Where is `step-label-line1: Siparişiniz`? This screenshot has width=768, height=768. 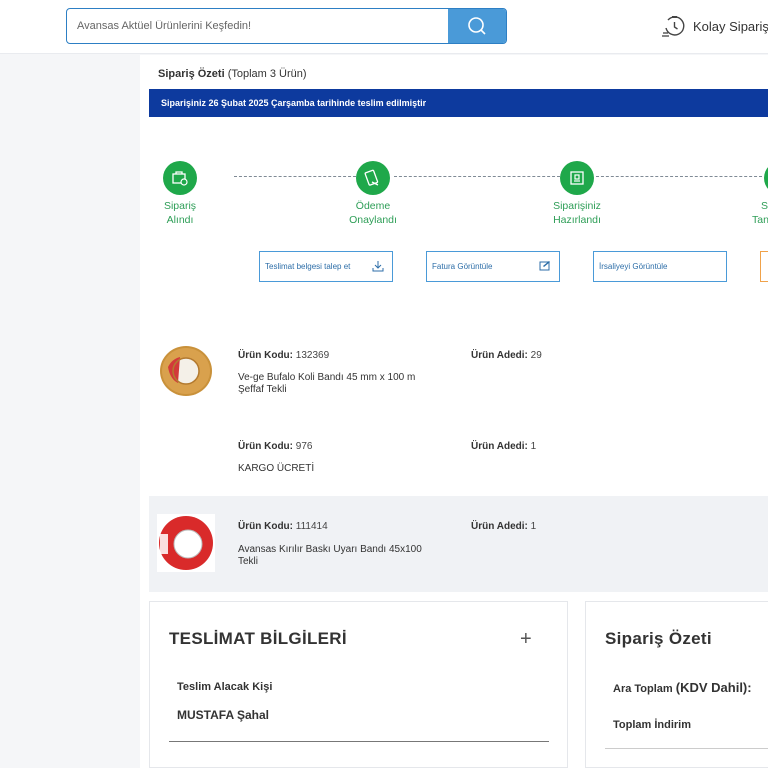
step-label-line1: Siparişiniz is located at coordinates (577, 206).